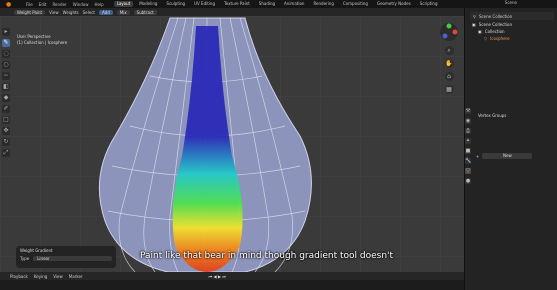 The height and width of the screenshot is (290, 557). What do you see at coordinates (6, 54) in the screenshot?
I see `blur-brush-icon: ◌` at bounding box center [6, 54].